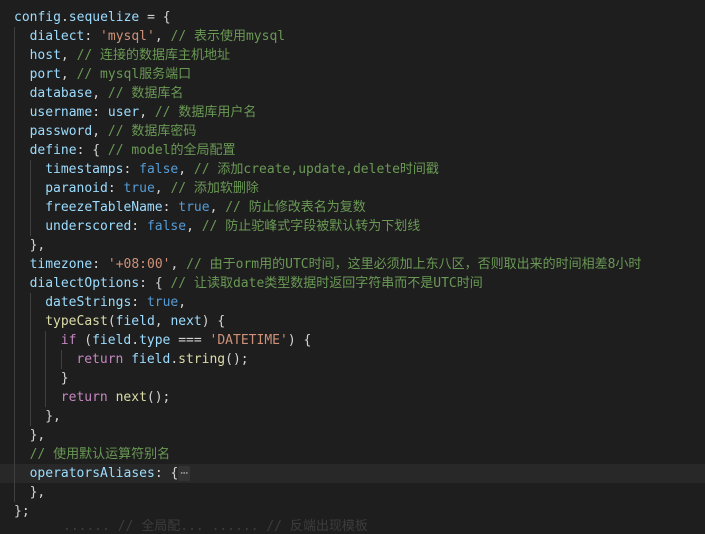 The height and width of the screenshot is (534, 705). I want to click on code-line: database, // 数据库名, so click(352, 93).